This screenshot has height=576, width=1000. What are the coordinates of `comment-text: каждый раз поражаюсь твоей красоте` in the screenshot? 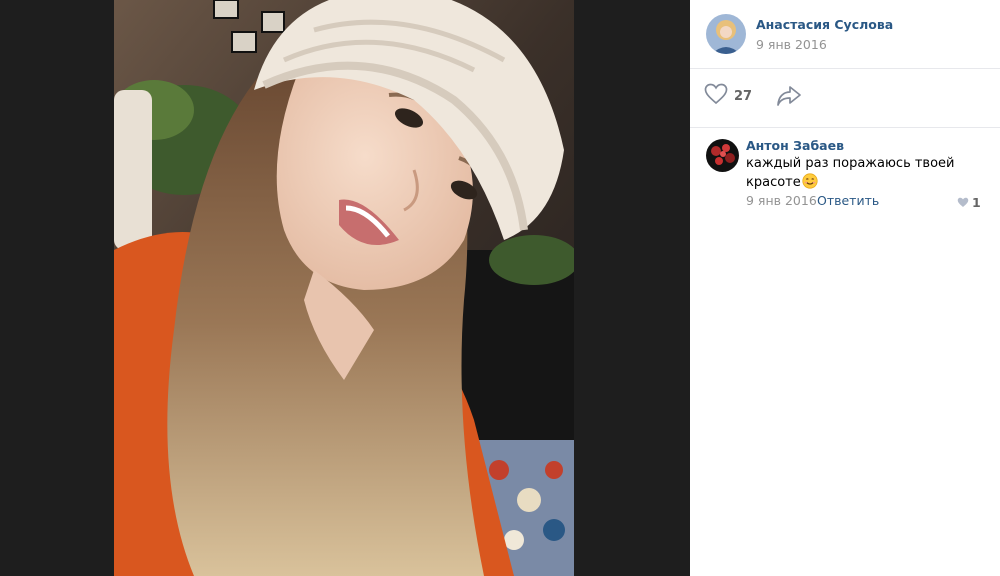 It's located at (861, 175).